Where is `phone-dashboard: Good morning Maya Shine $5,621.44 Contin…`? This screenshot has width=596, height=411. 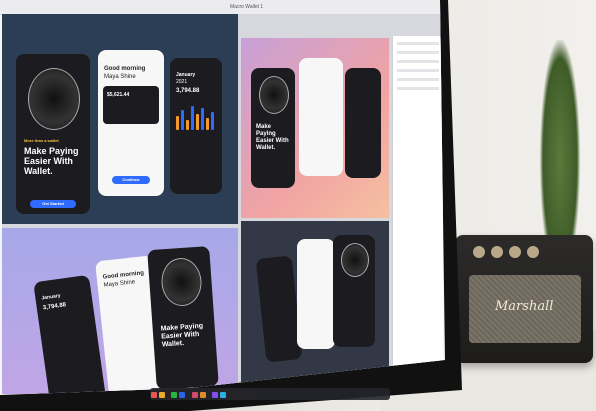
phone-dashboard: Good morning Maya Shine $5,621.44 Contin… is located at coordinates (131, 123).